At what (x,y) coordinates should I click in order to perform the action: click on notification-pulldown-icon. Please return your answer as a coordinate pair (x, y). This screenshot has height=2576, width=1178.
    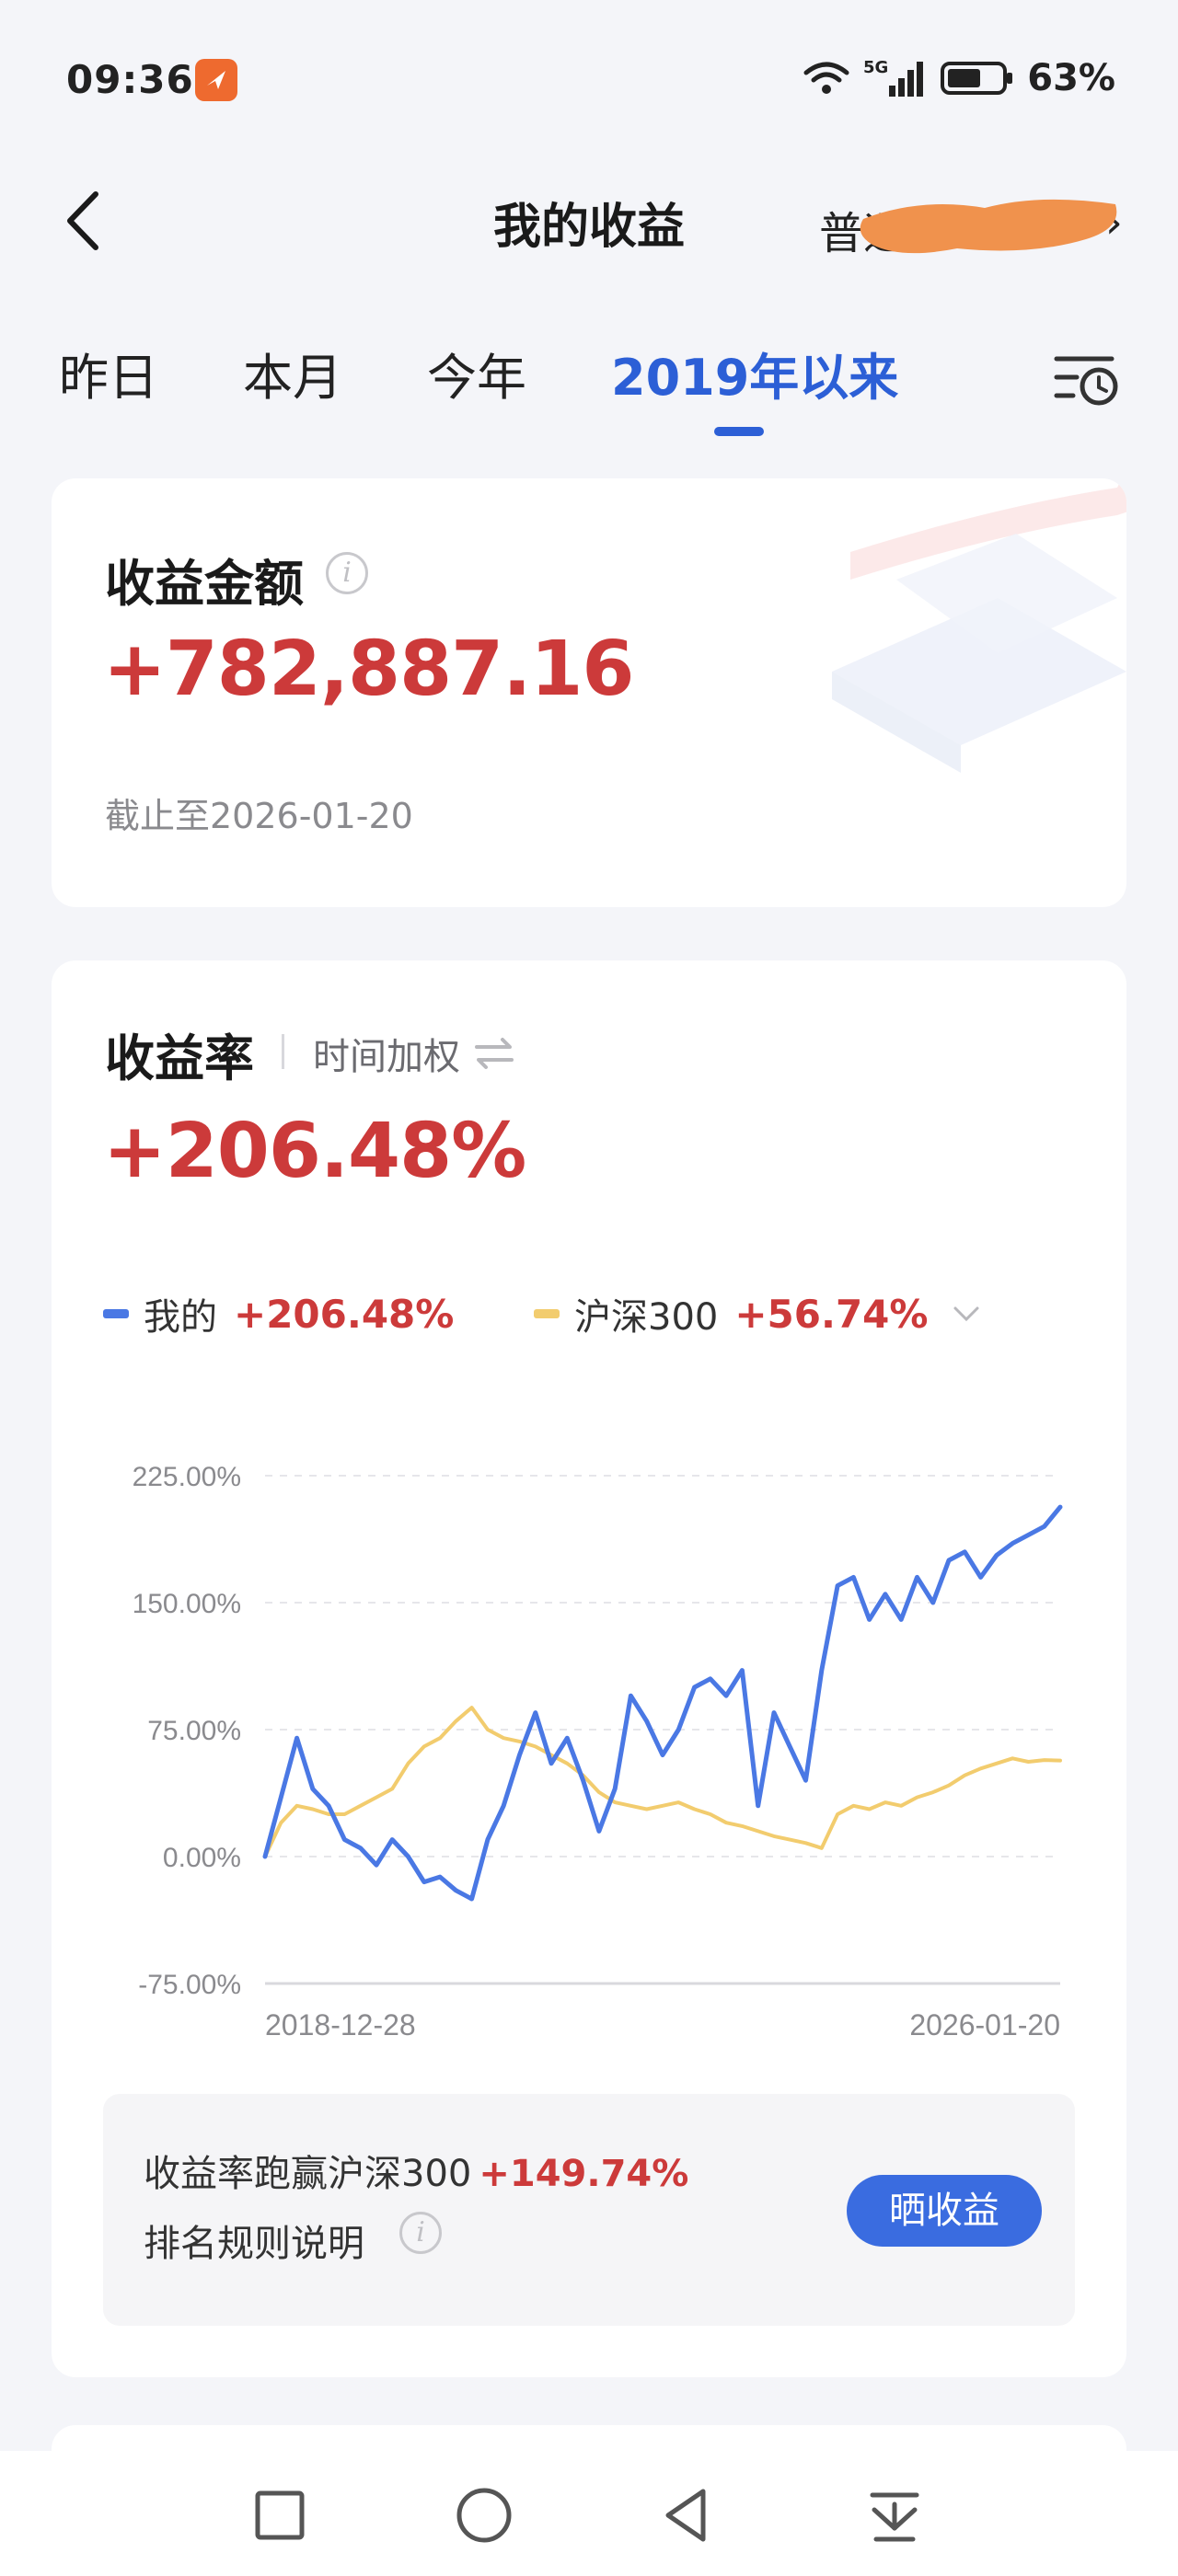
    Looking at the image, I should click on (894, 2515).